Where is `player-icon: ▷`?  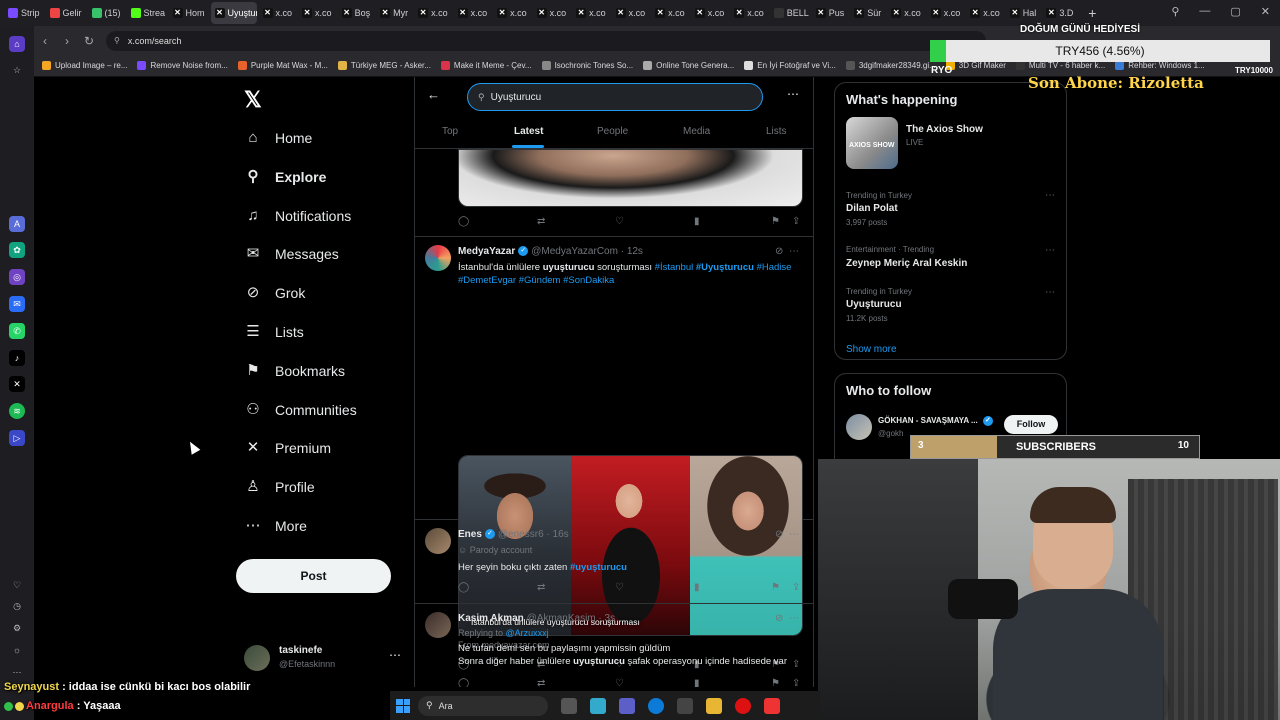
player-icon: ▷ is located at coordinates (17, 438).